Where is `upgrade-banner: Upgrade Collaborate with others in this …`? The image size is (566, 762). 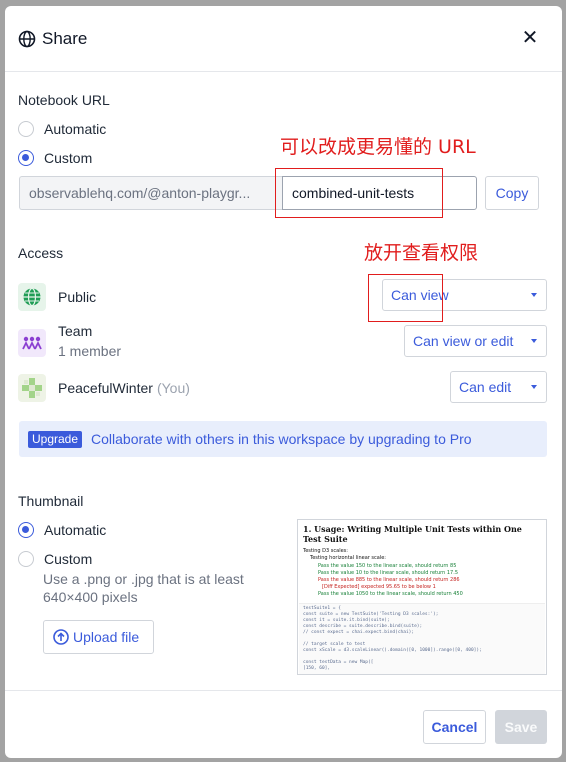 upgrade-banner: Upgrade Collaborate with others in this … is located at coordinates (283, 439).